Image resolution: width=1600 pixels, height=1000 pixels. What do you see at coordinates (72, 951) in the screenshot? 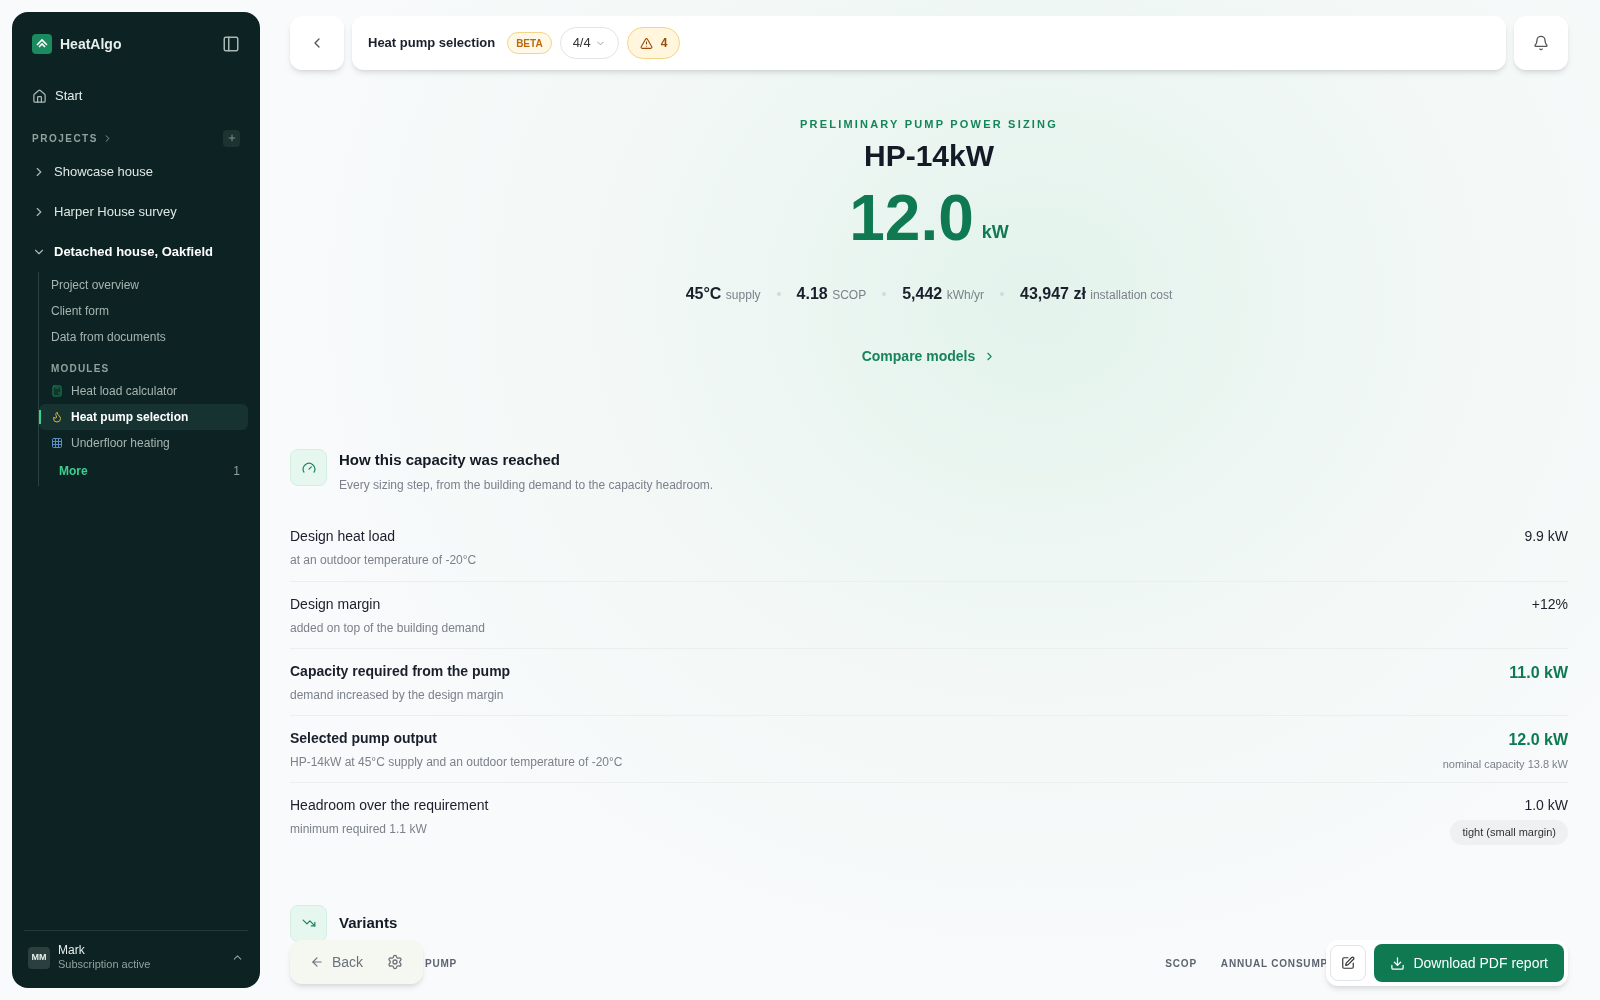
I see `user-name: Mark` at bounding box center [72, 951].